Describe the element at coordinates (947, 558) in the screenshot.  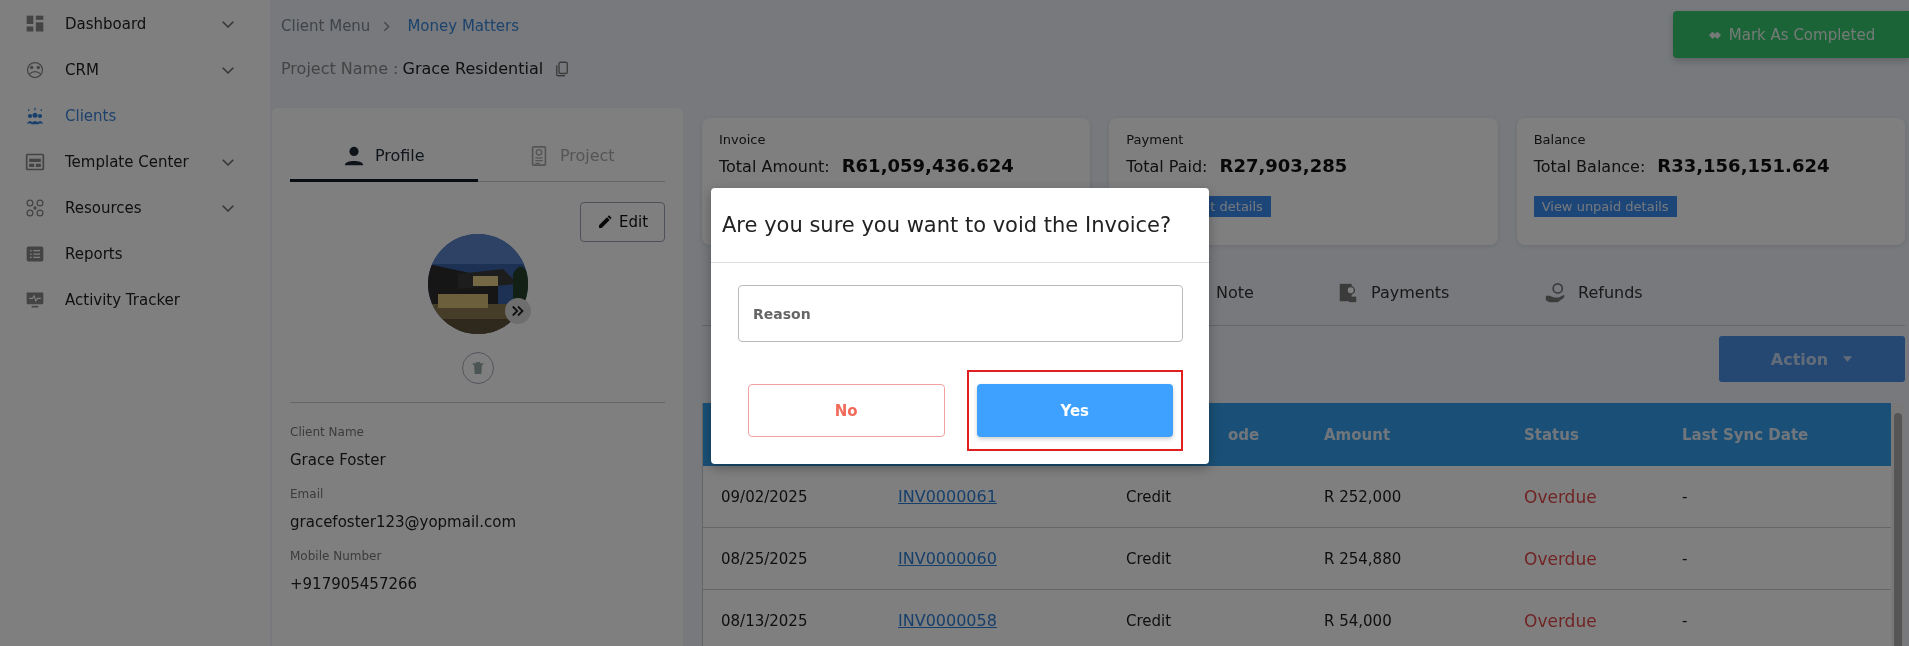
I see `invoice-link: INV0000060` at that location.